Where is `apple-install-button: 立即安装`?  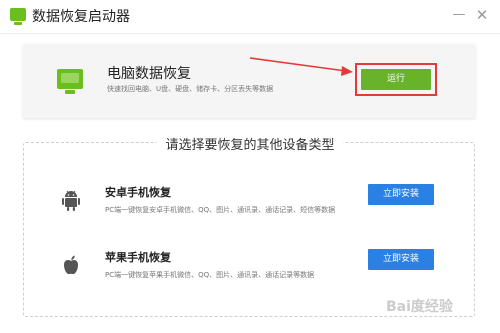 apple-install-button: 立即安装 is located at coordinates (401, 259).